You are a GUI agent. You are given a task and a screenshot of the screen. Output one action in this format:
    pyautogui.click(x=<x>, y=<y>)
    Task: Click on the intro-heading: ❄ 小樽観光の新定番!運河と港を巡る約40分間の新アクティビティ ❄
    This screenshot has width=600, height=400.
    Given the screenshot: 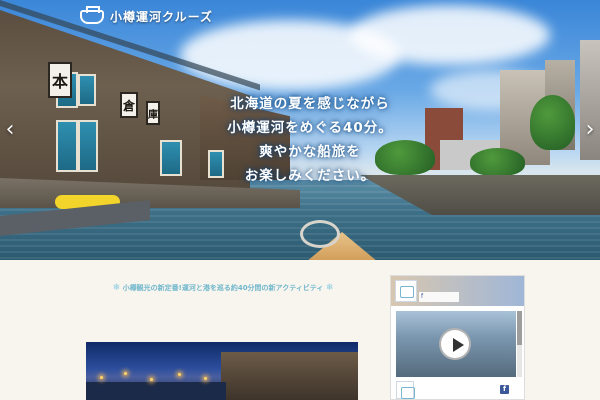 What is the action you would take?
    pyautogui.click(x=223, y=288)
    